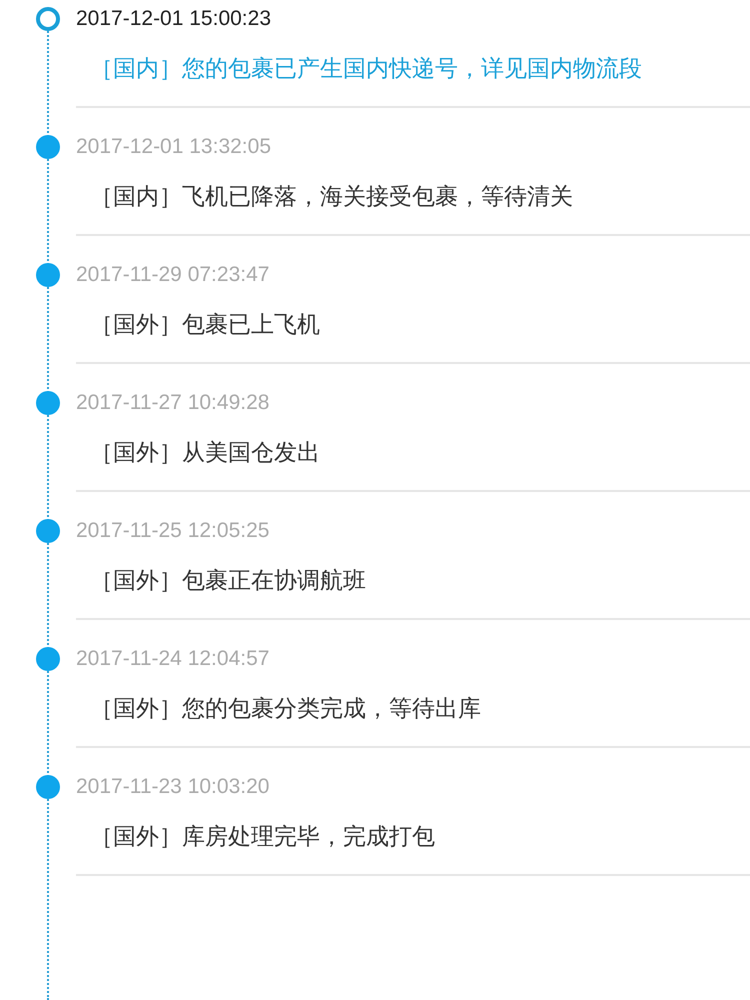  What do you see at coordinates (205, 325) in the screenshot?
I see `event-description: ［国外］包裹已上飞机` at bounding box center [205, 325].